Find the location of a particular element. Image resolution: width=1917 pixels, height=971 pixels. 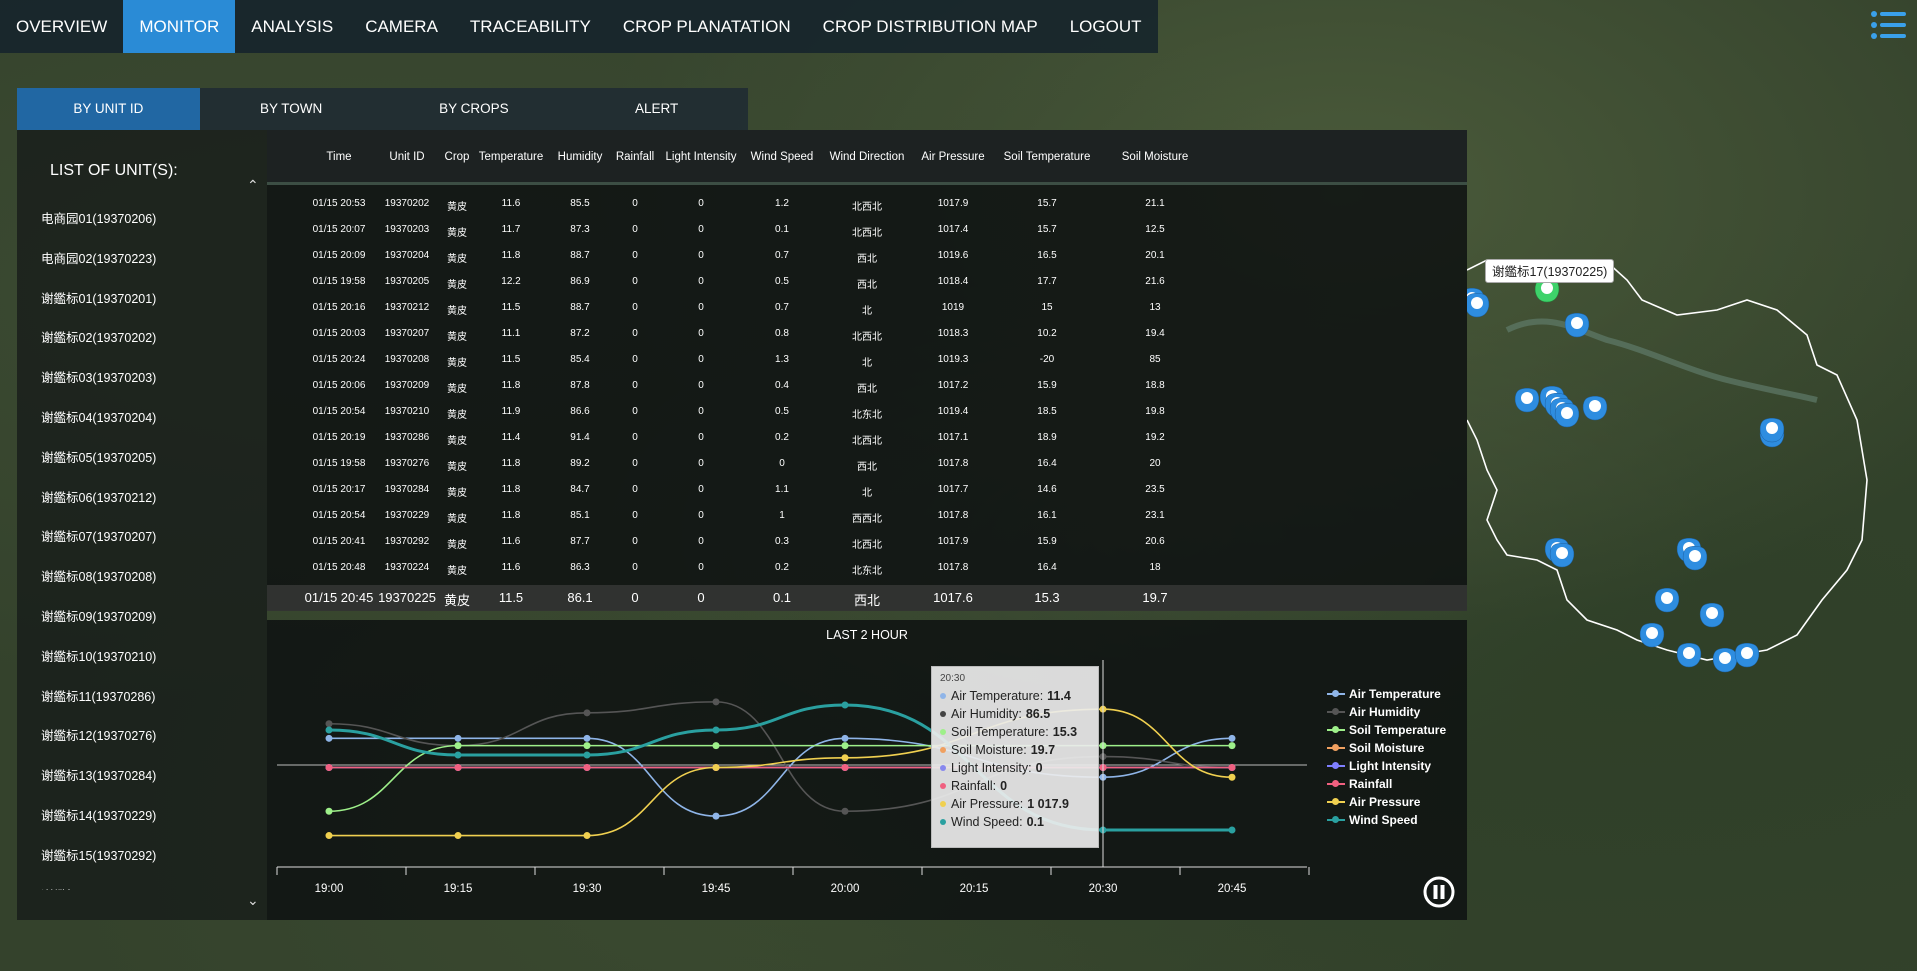

column-header: Light Intensity is located at coordinates (701, 157).